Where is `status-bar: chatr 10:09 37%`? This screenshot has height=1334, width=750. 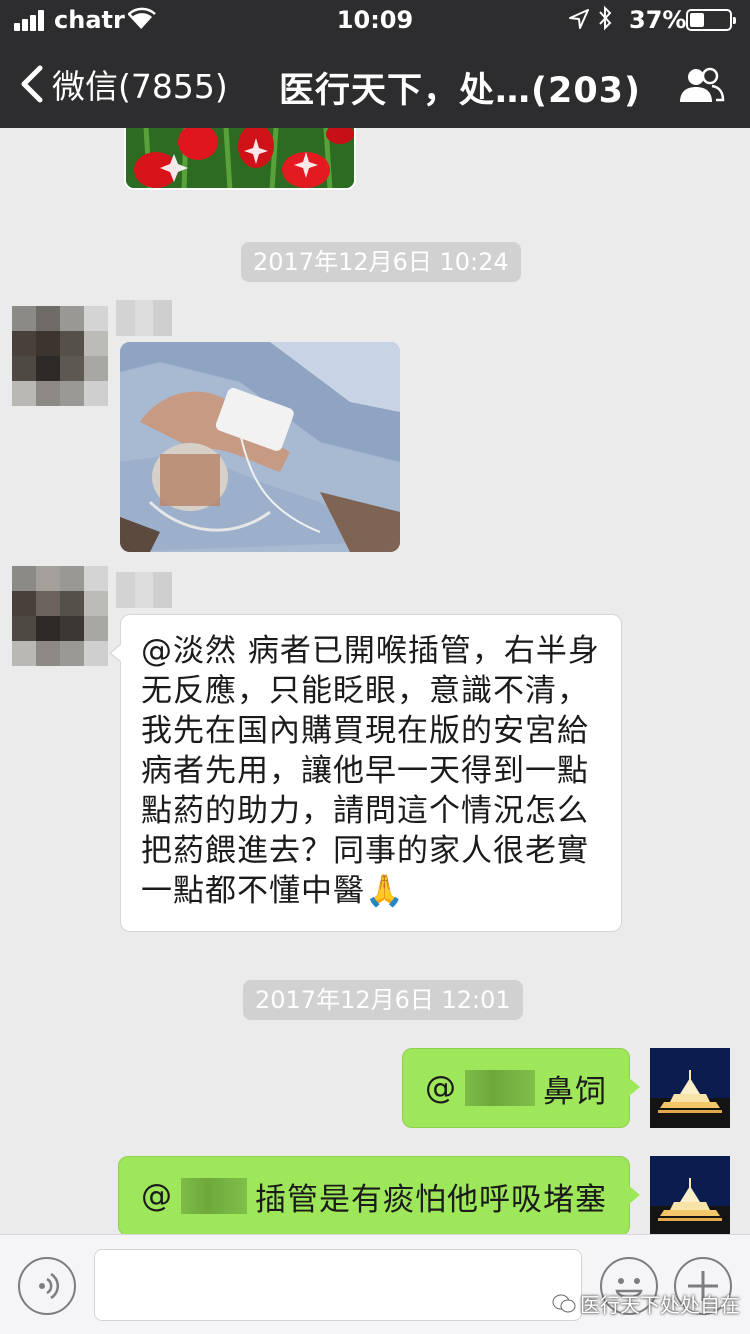
status-bar: chatr 10:09 37% is located at coordinates (375, 20).